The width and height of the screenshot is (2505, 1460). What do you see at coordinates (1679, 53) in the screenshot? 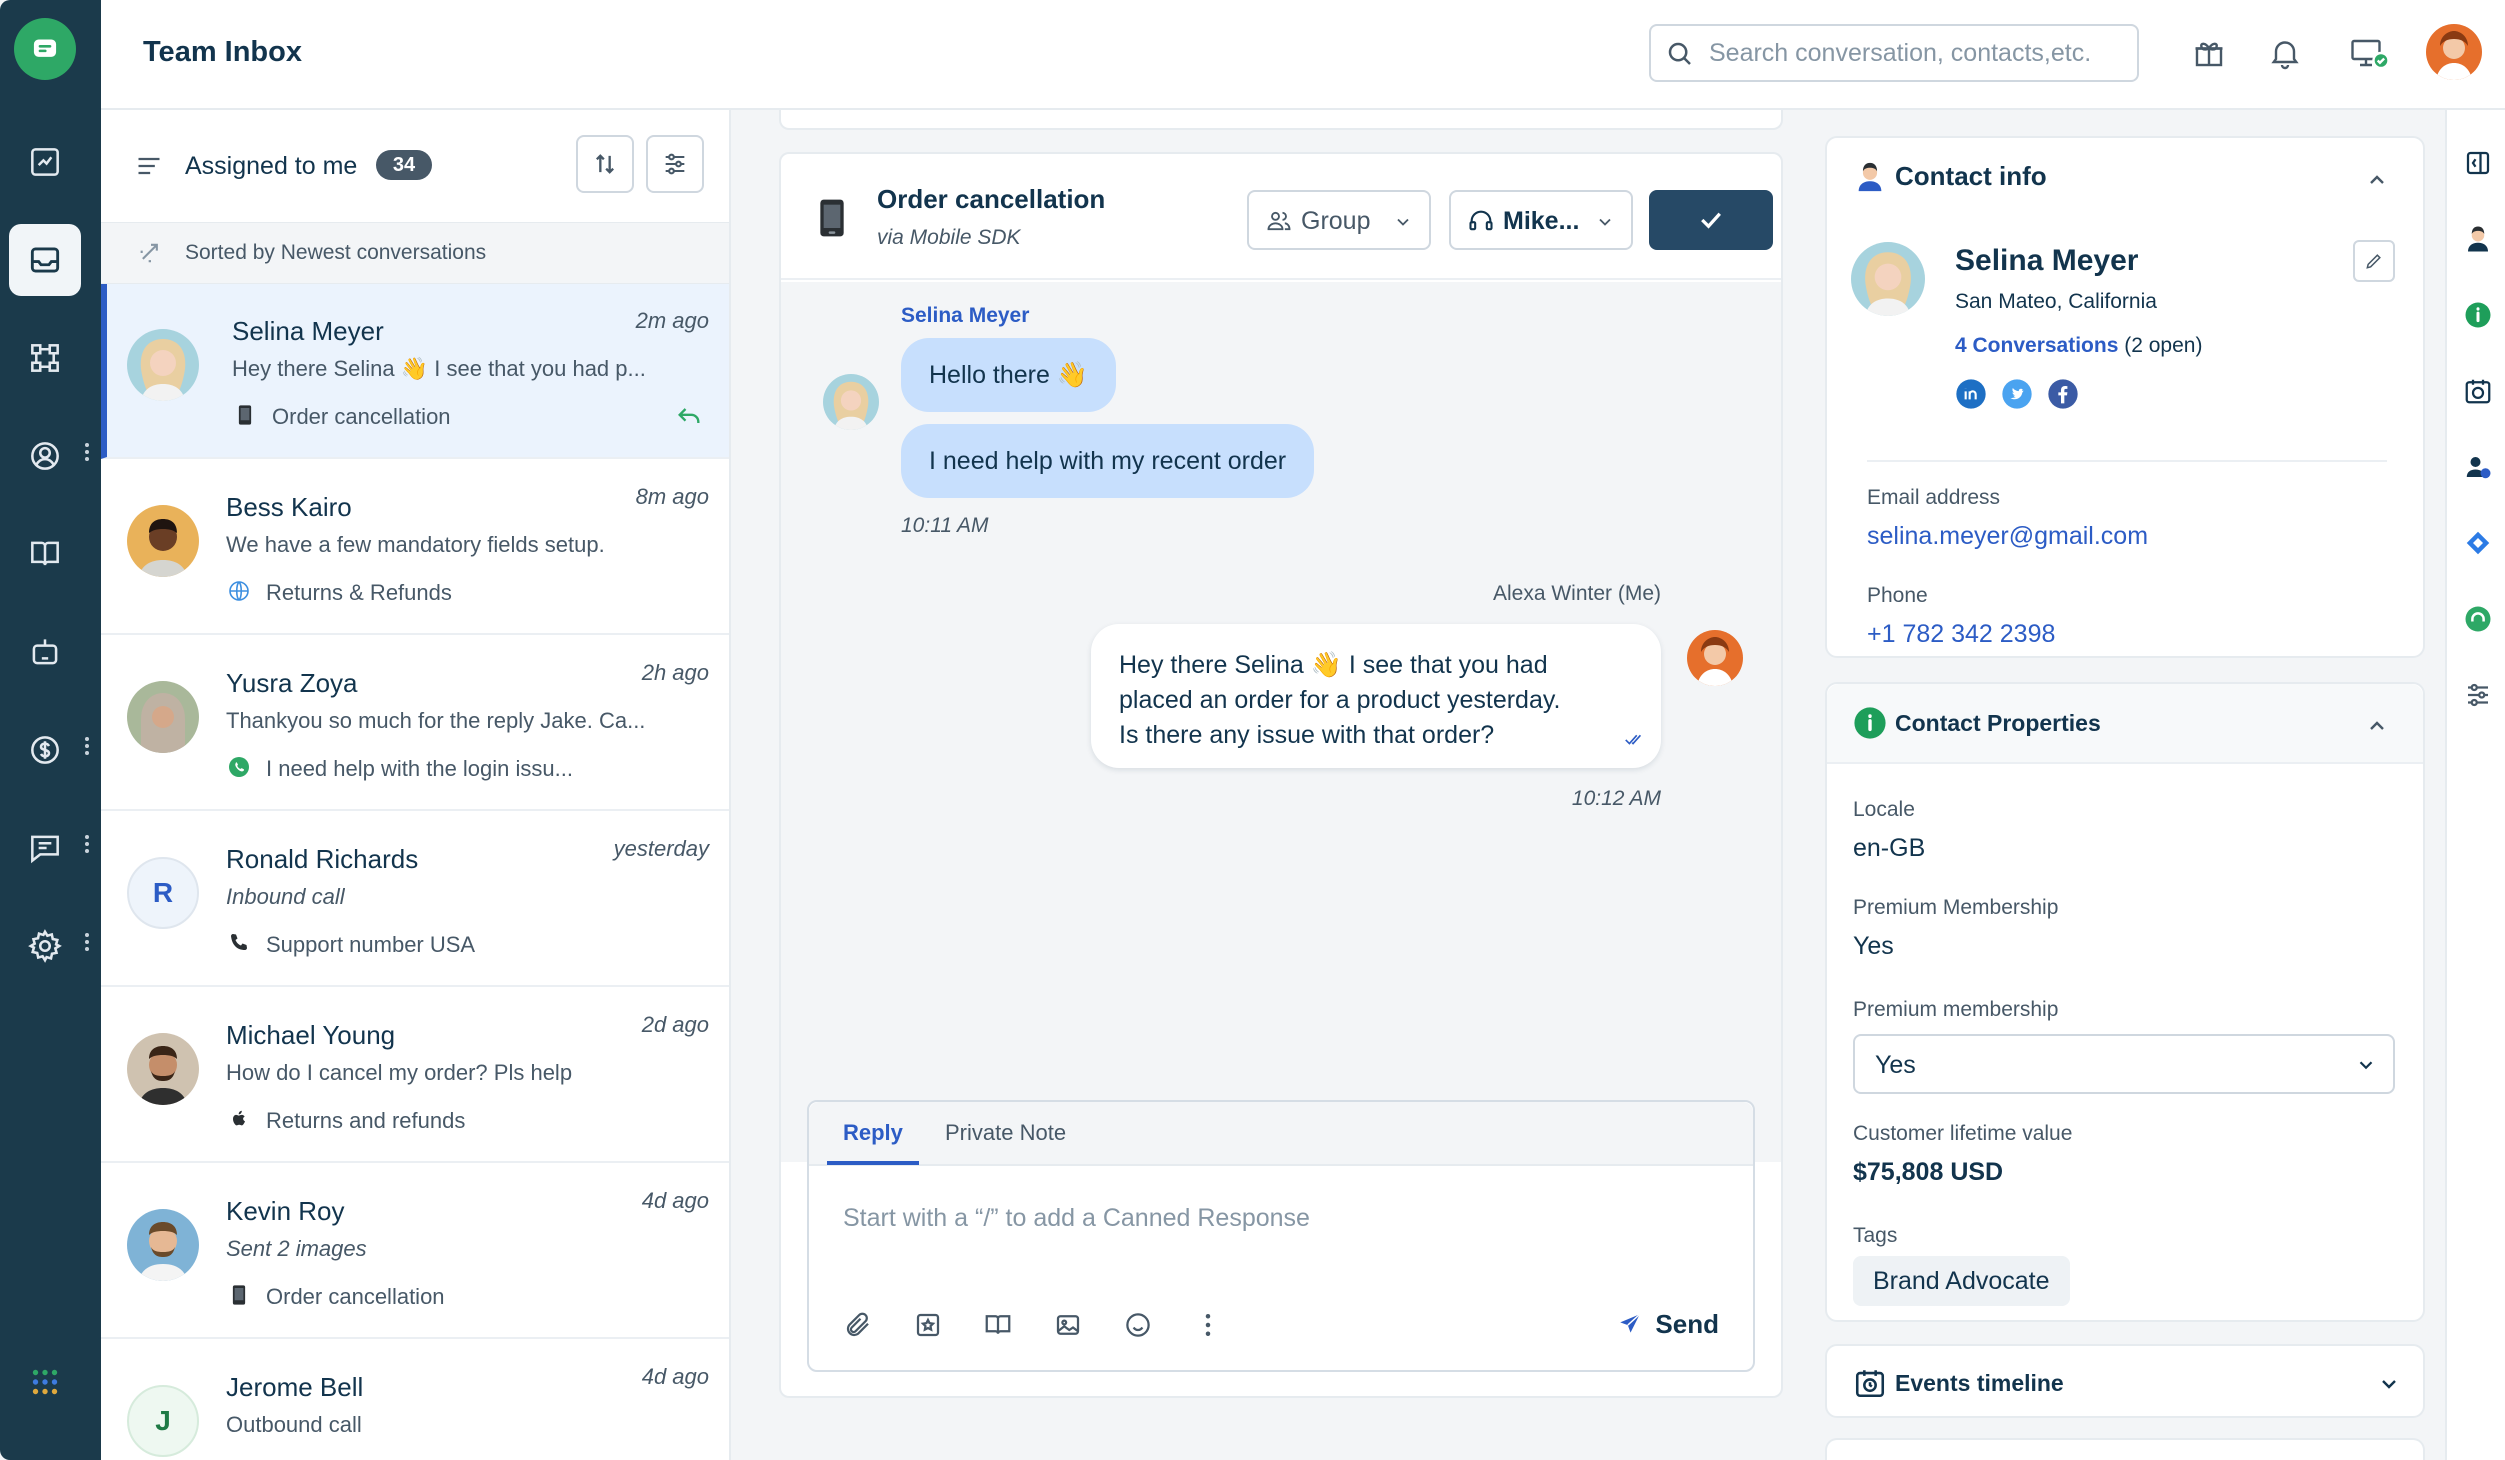
I see `search-icon` at bounding box center [1679, 53].